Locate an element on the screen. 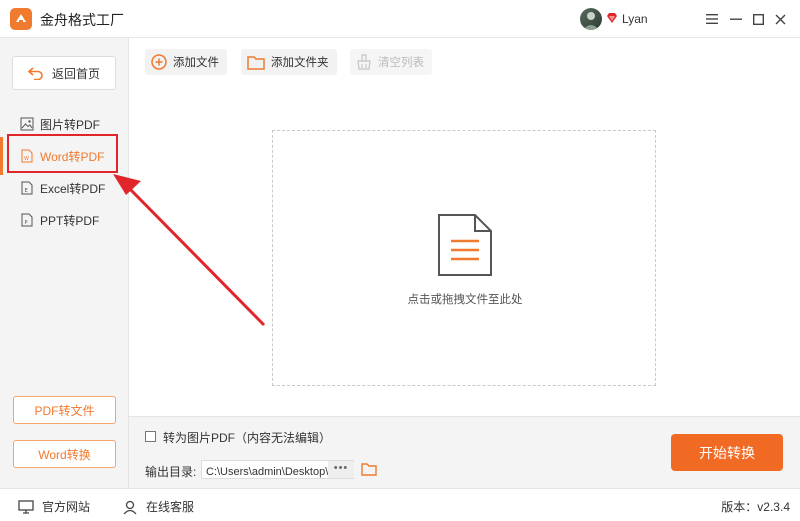 This screenshot has width=800, height=521. add-folder-label: 添加文件夹 is located at coordinates (300, 62).